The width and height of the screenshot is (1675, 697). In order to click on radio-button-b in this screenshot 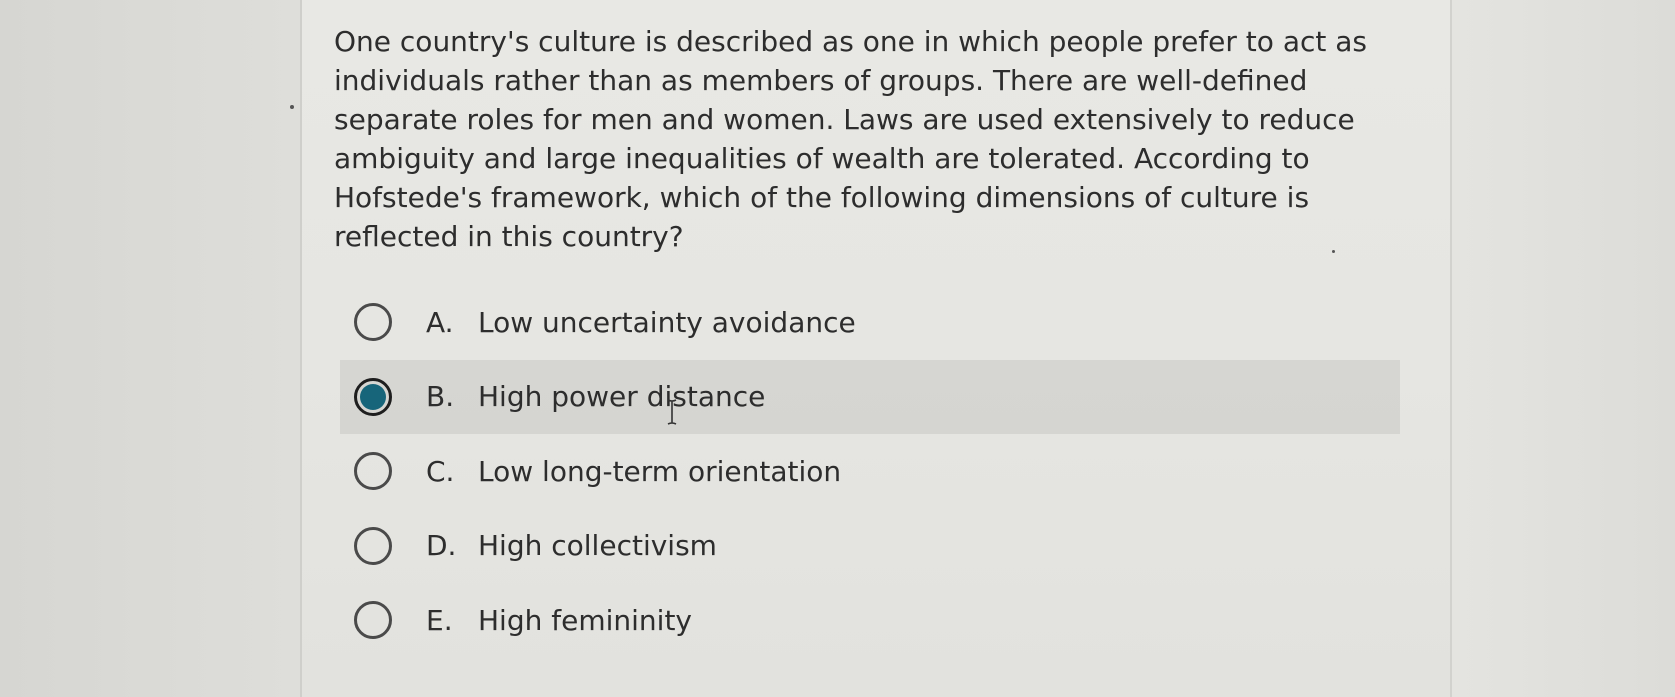, I will do `click(373, 396)`.